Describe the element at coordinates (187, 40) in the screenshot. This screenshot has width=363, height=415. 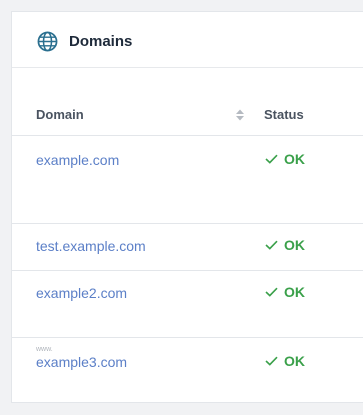
I see `panel-header: Domains` at that location.